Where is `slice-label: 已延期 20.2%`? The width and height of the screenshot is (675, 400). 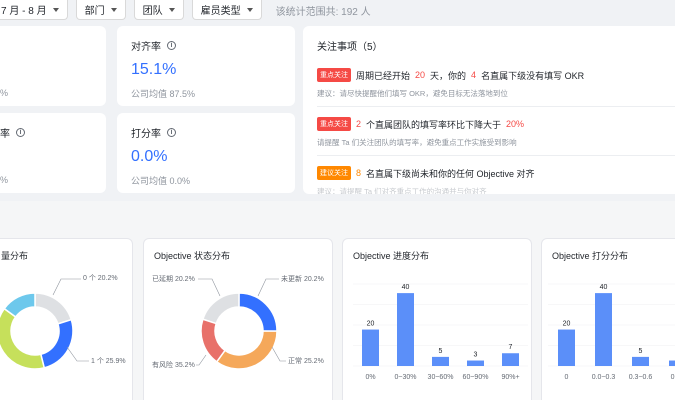 slice-label: 已延期 20.2% is located at coordinates (173, 278).